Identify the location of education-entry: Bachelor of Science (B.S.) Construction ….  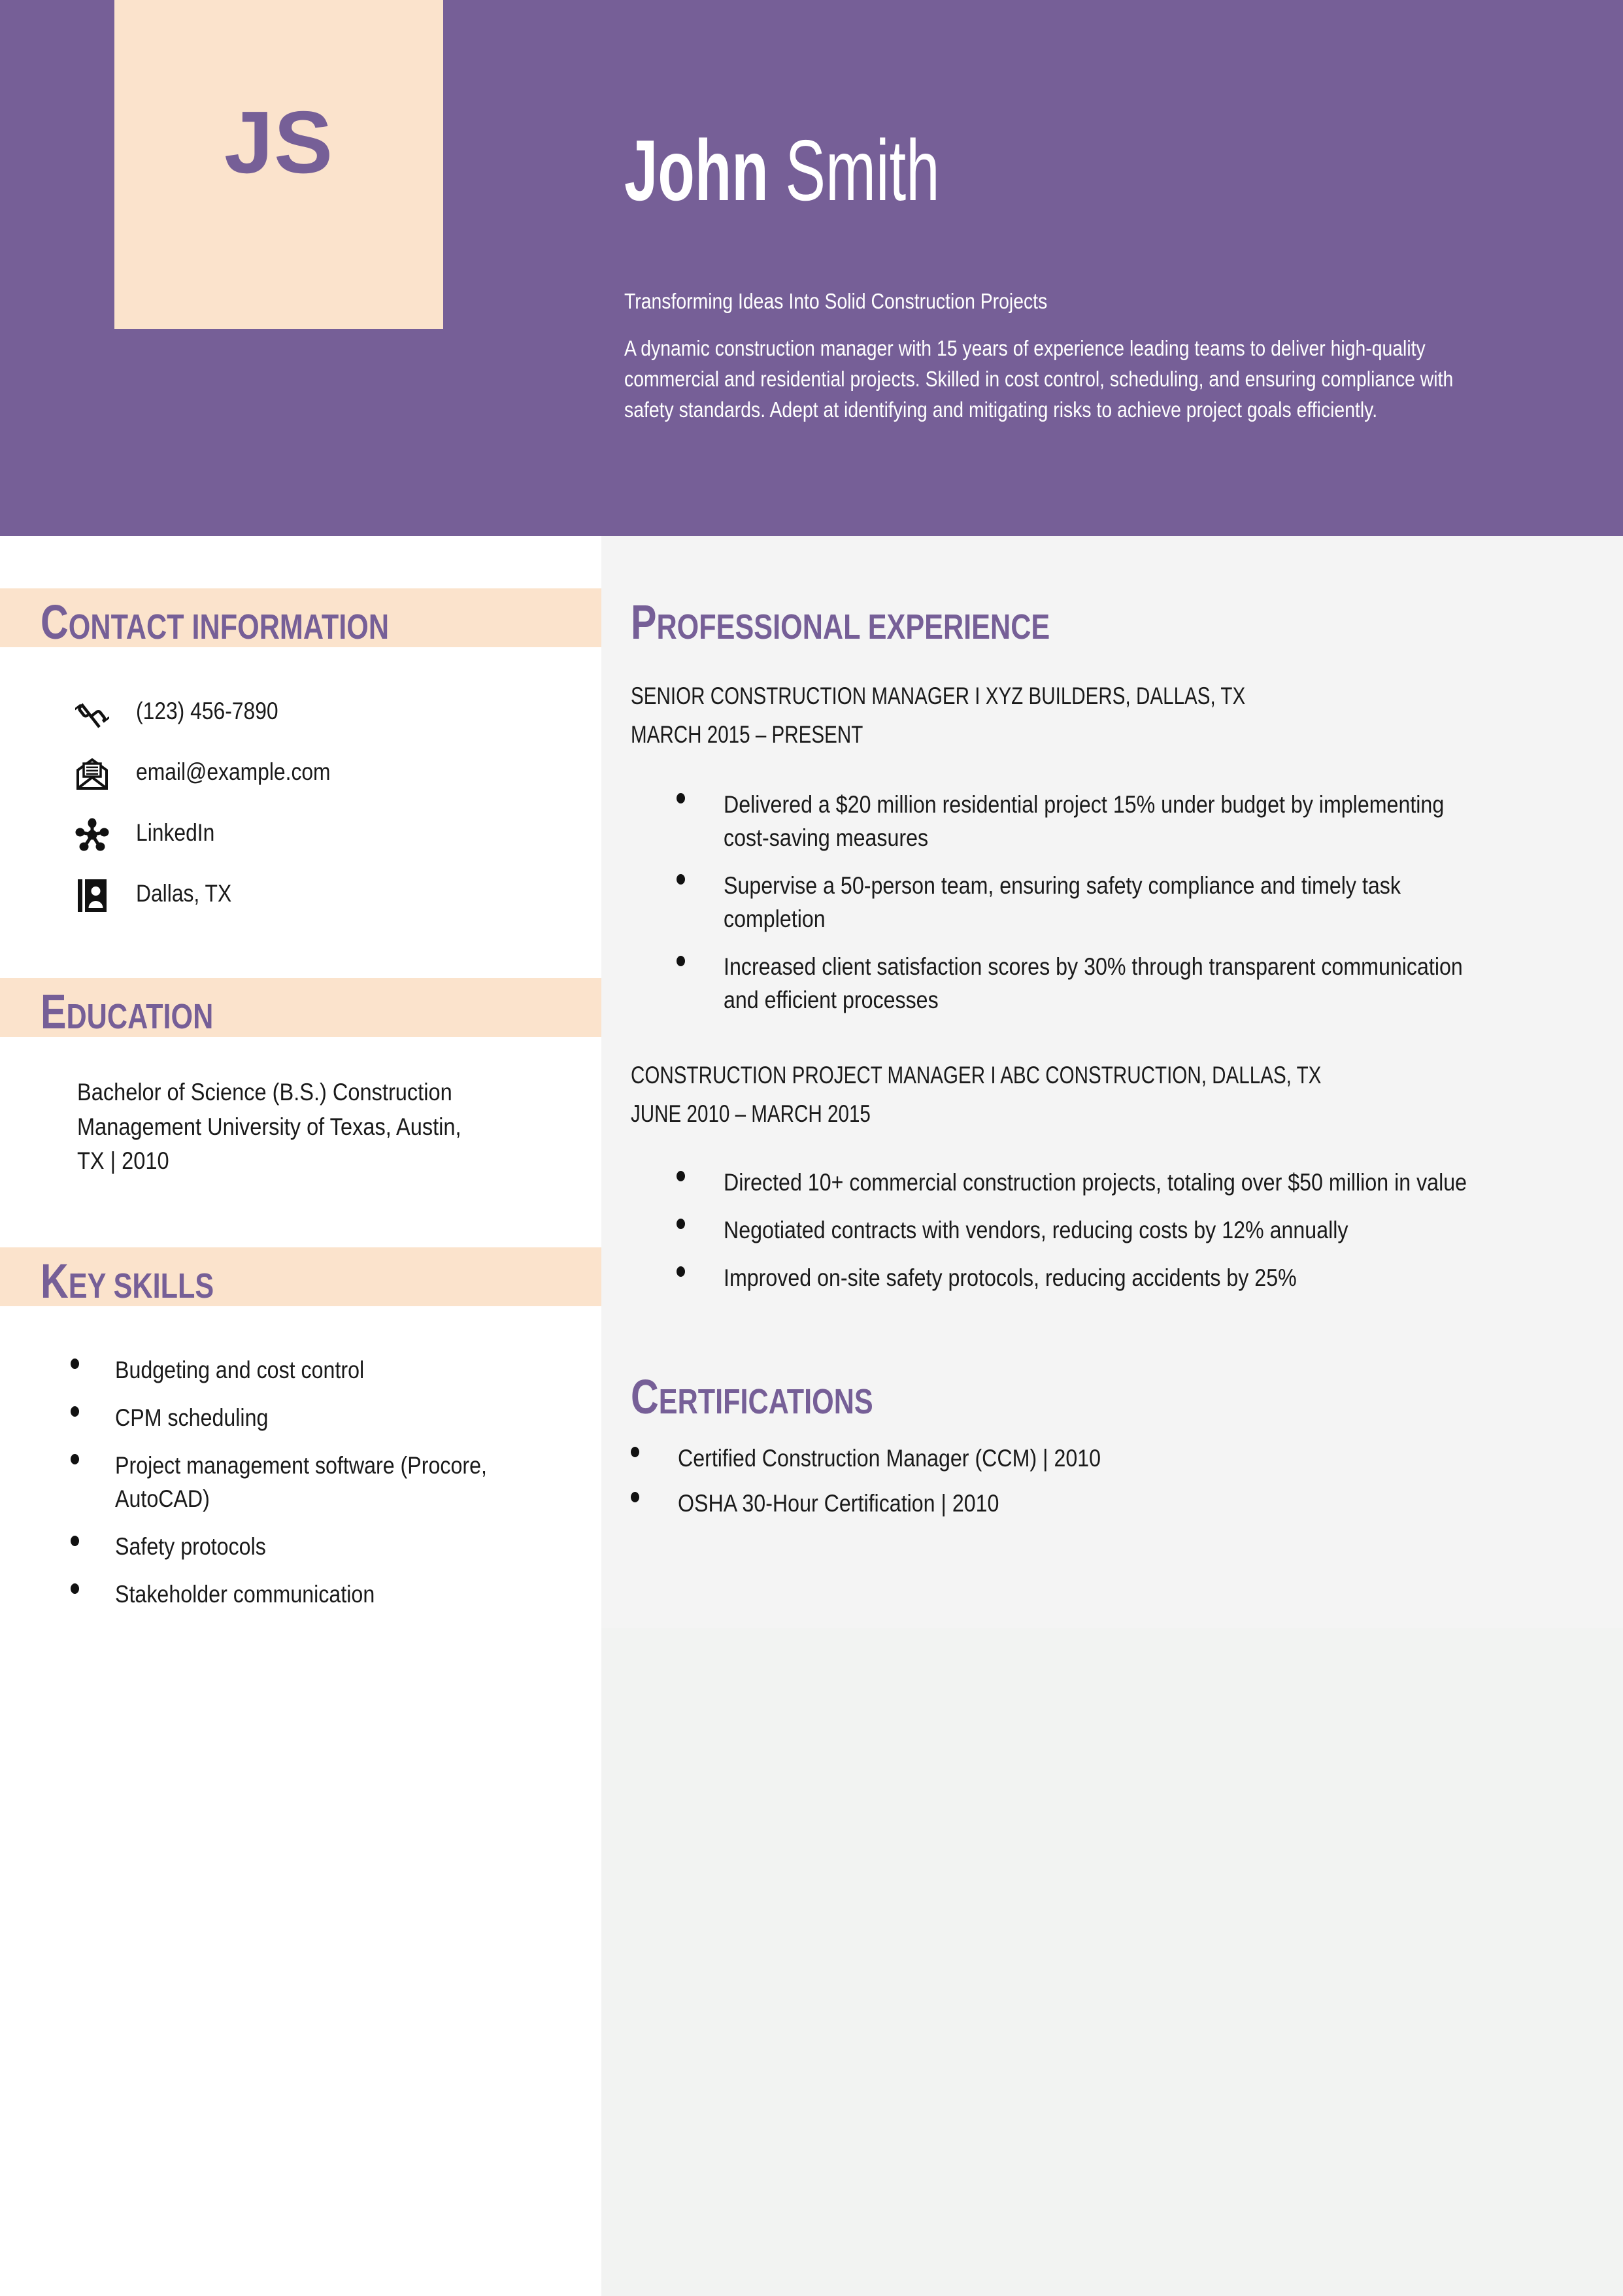
(269, 1127).